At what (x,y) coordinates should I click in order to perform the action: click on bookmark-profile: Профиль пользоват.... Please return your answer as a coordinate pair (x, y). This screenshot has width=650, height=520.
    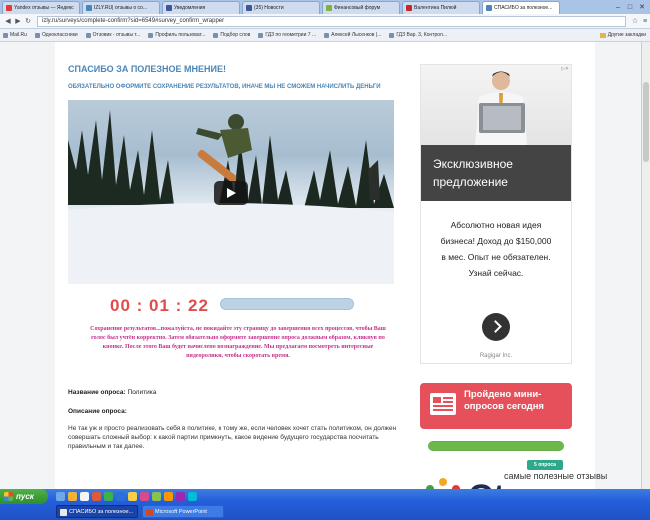
    Looking at the image, I should click on (176, 35).